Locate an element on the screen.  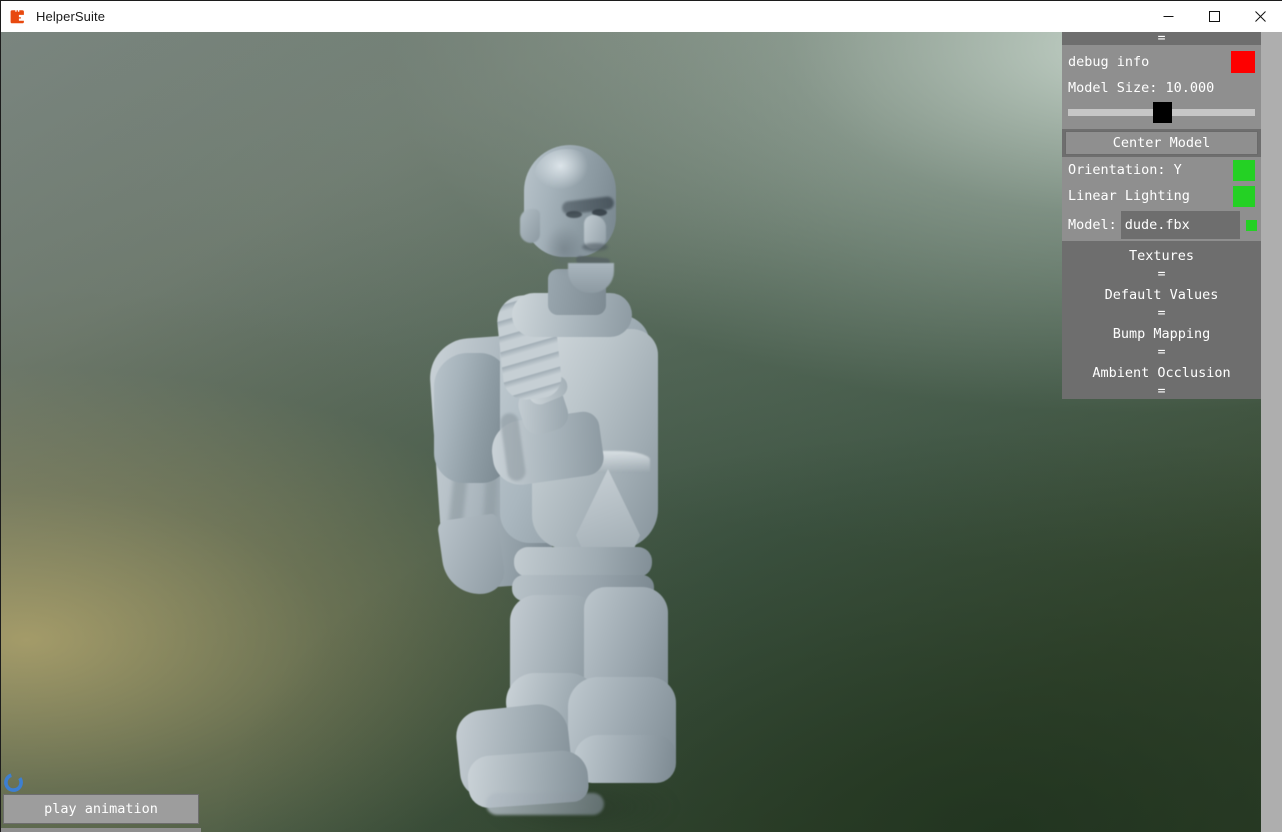
title-bar-left: HelperSuite is located at coordinates (573, 16).